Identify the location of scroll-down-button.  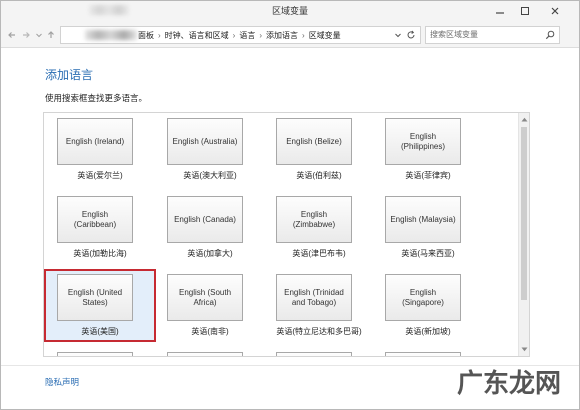
(524, 349).